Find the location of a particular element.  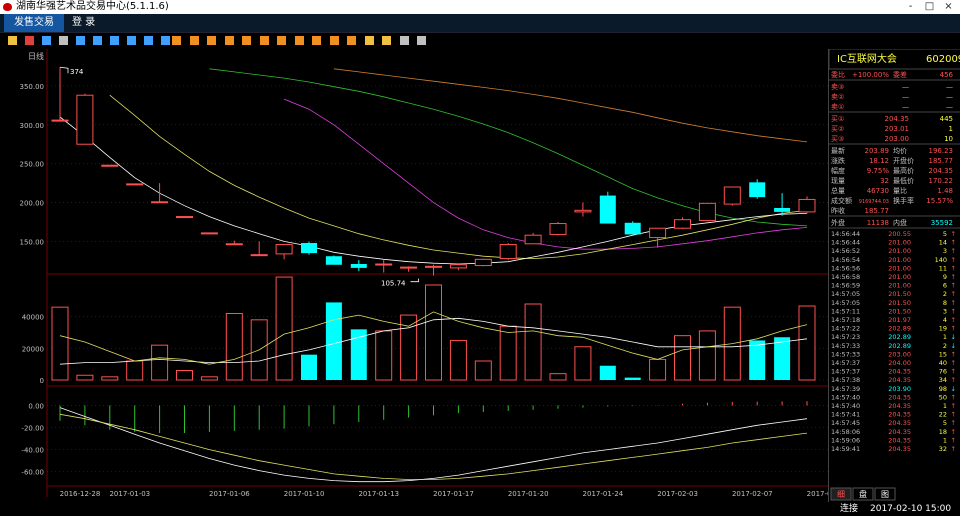

buy-label: 买③ is located at coordinates (837, 139).